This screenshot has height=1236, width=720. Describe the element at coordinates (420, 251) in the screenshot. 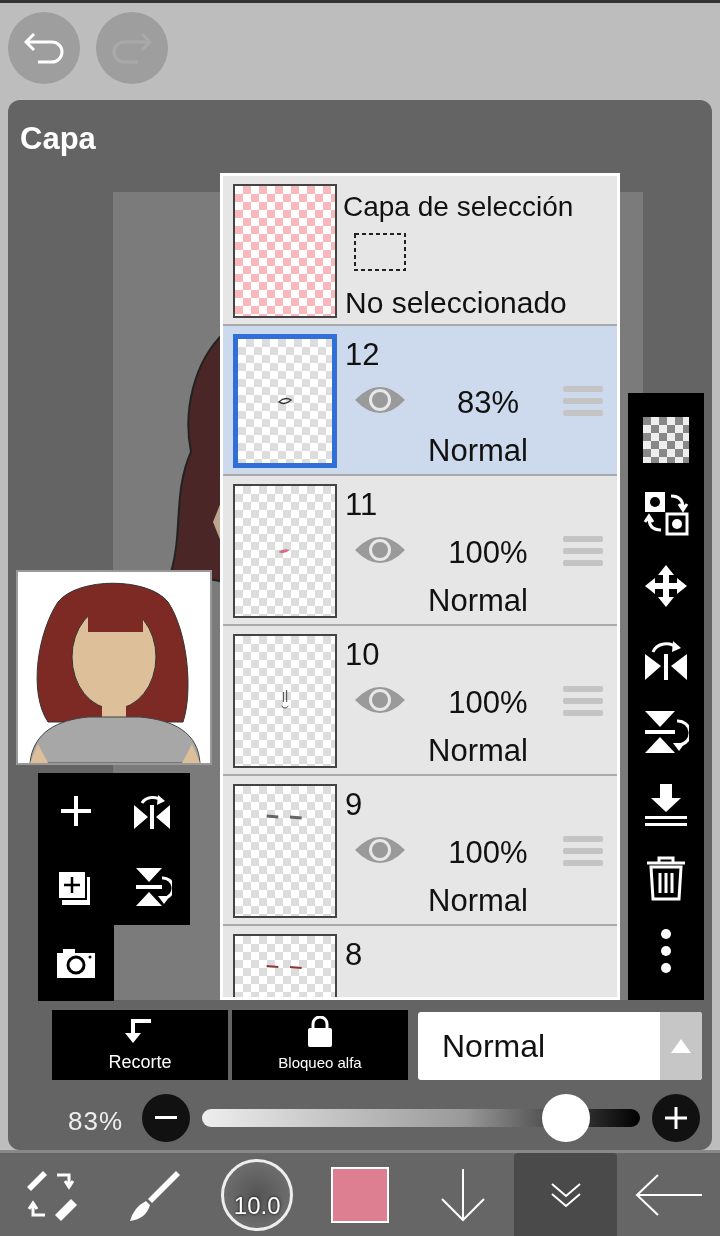

I see `selection-layer-row: Capa de selección No seleccionado` at that location.